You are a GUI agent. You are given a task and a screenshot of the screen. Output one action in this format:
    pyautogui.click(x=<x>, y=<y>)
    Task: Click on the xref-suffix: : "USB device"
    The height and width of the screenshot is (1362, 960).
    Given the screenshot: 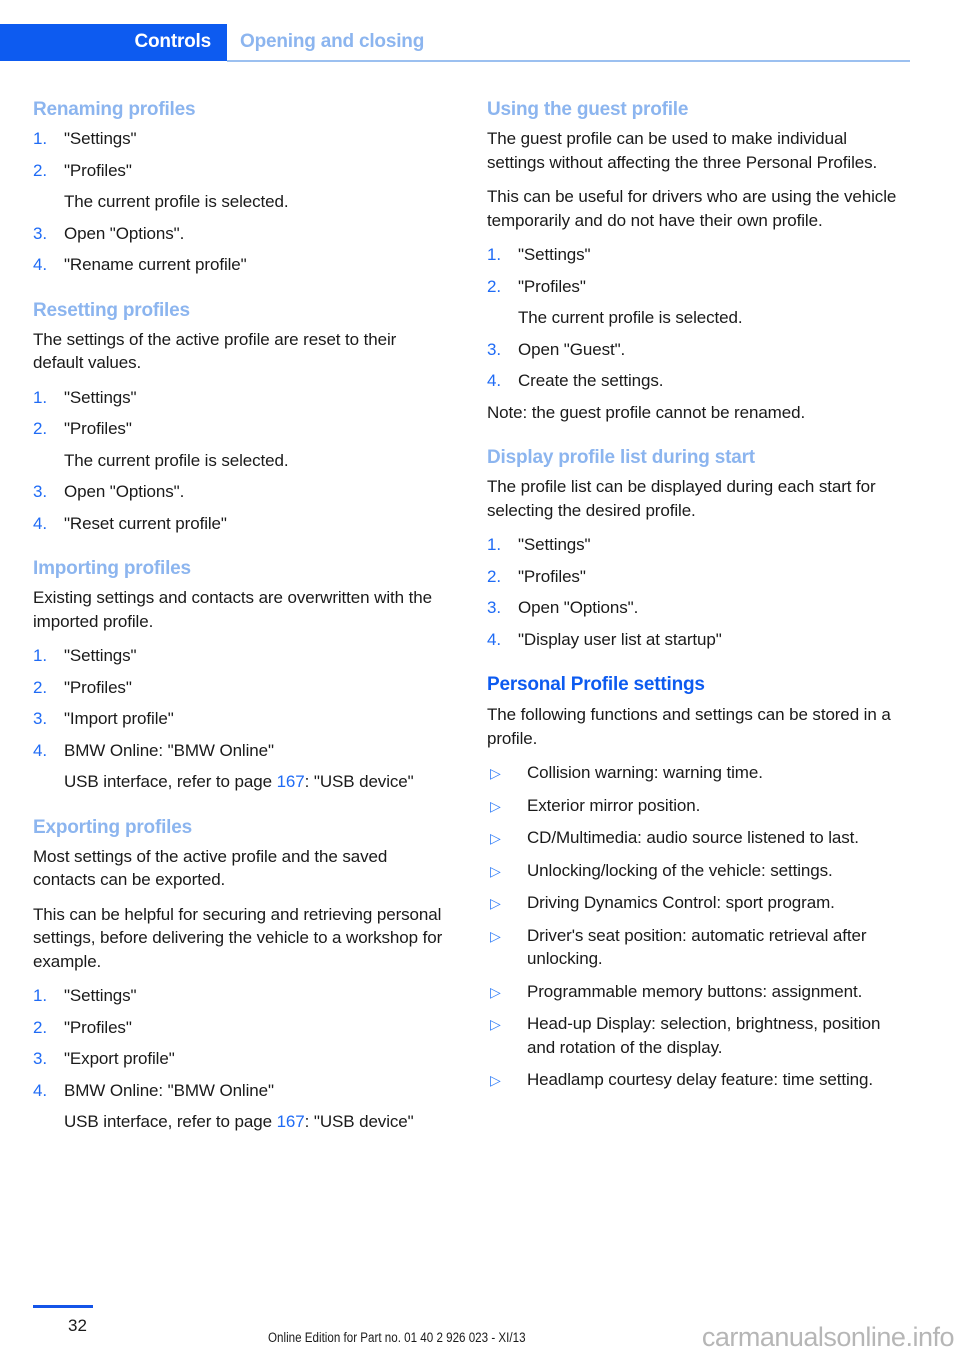 What is the action you would take?
    pyautogui.click(x=359, y=781)
    